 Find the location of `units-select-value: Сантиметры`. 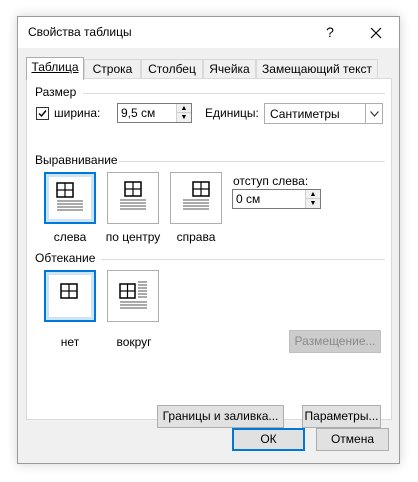

units-select-value: Сантиметры is located at coordinates (305, 114).